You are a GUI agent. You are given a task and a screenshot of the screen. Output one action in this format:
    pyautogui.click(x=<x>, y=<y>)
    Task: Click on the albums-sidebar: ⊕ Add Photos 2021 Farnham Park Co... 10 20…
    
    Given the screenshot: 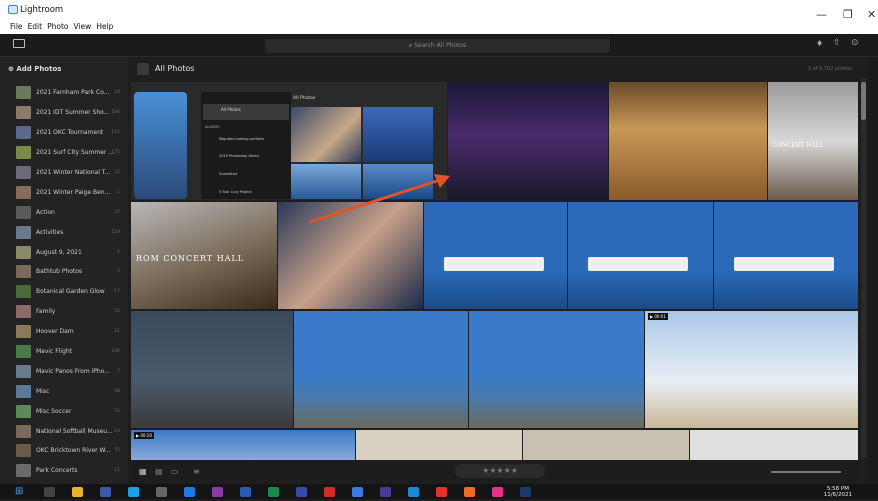 What is the action you would take?
    pyautogui.click(x=64, y=277)
    